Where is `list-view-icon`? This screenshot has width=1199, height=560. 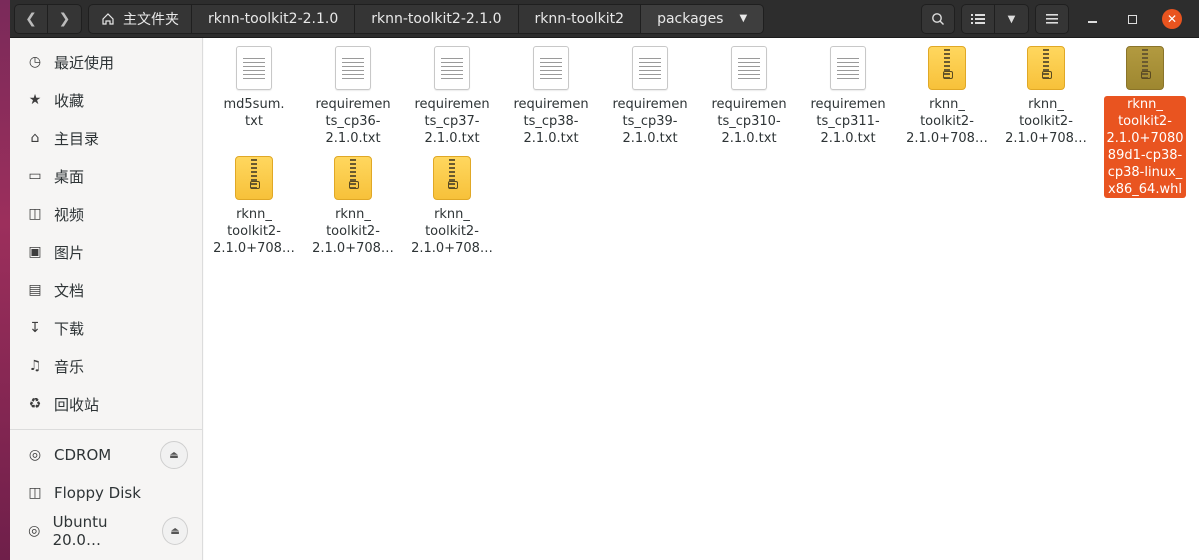
list-view-icon is located at coordinates (978, 19).